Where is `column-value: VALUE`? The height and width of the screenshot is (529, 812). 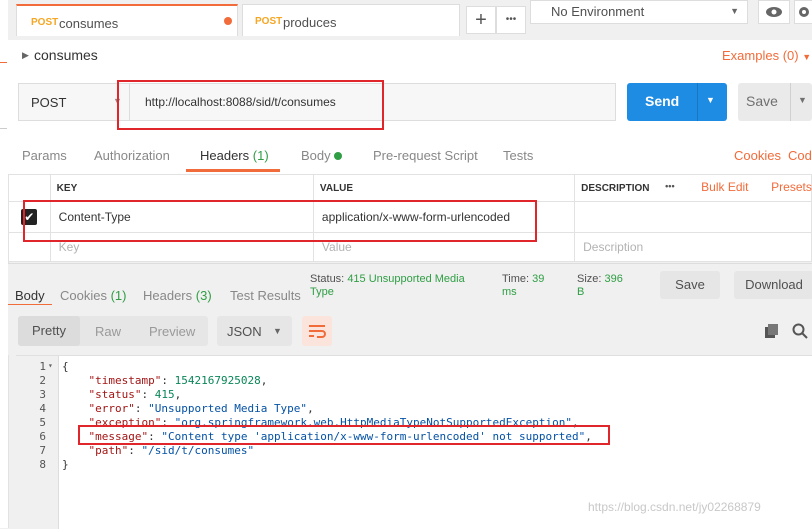
column-value: VALUE is located at coordinates (444, 188).